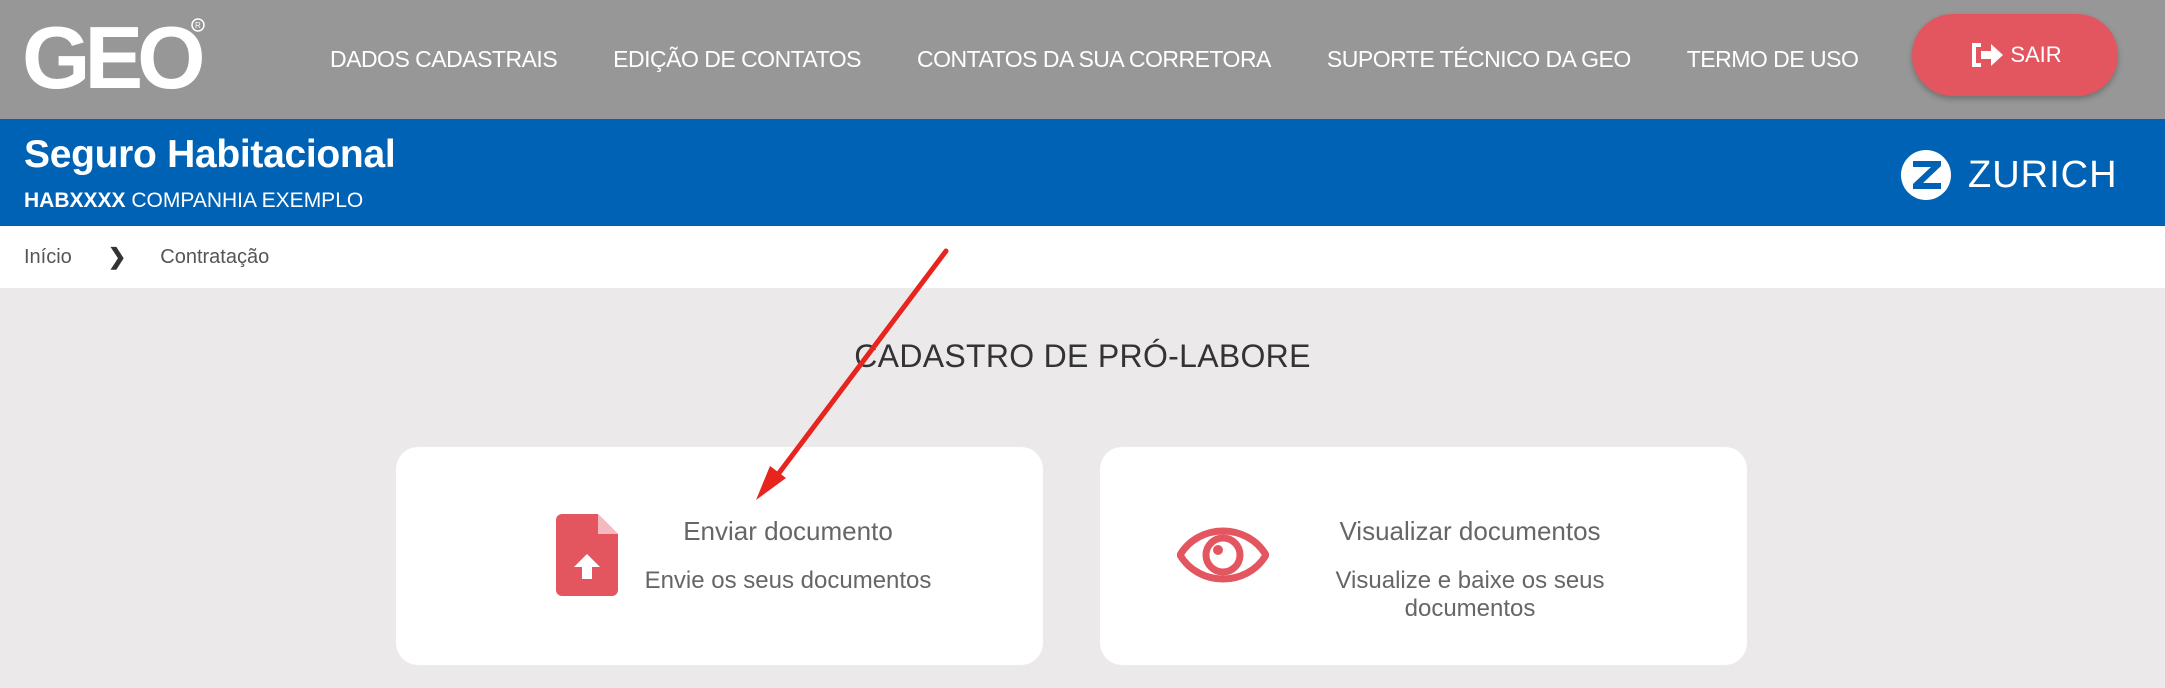 This screenshot has height=688, width=2165. Describe the element at coordinates (1082, 356) in the screenshot. I see `page-title: CADASTRO DE PRÓ-LABORE` at that location.